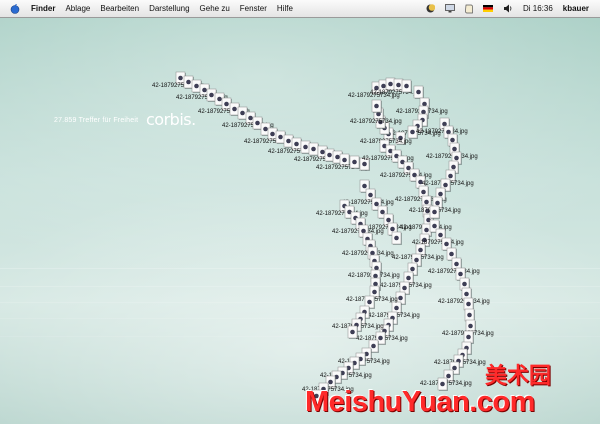 The height and width of the screenshot is (424, 600). What do you see at coordinates (420, 402) in the screenshot?
I see `watermark: MeishuYuan.com` at bounding box center [420, 402].